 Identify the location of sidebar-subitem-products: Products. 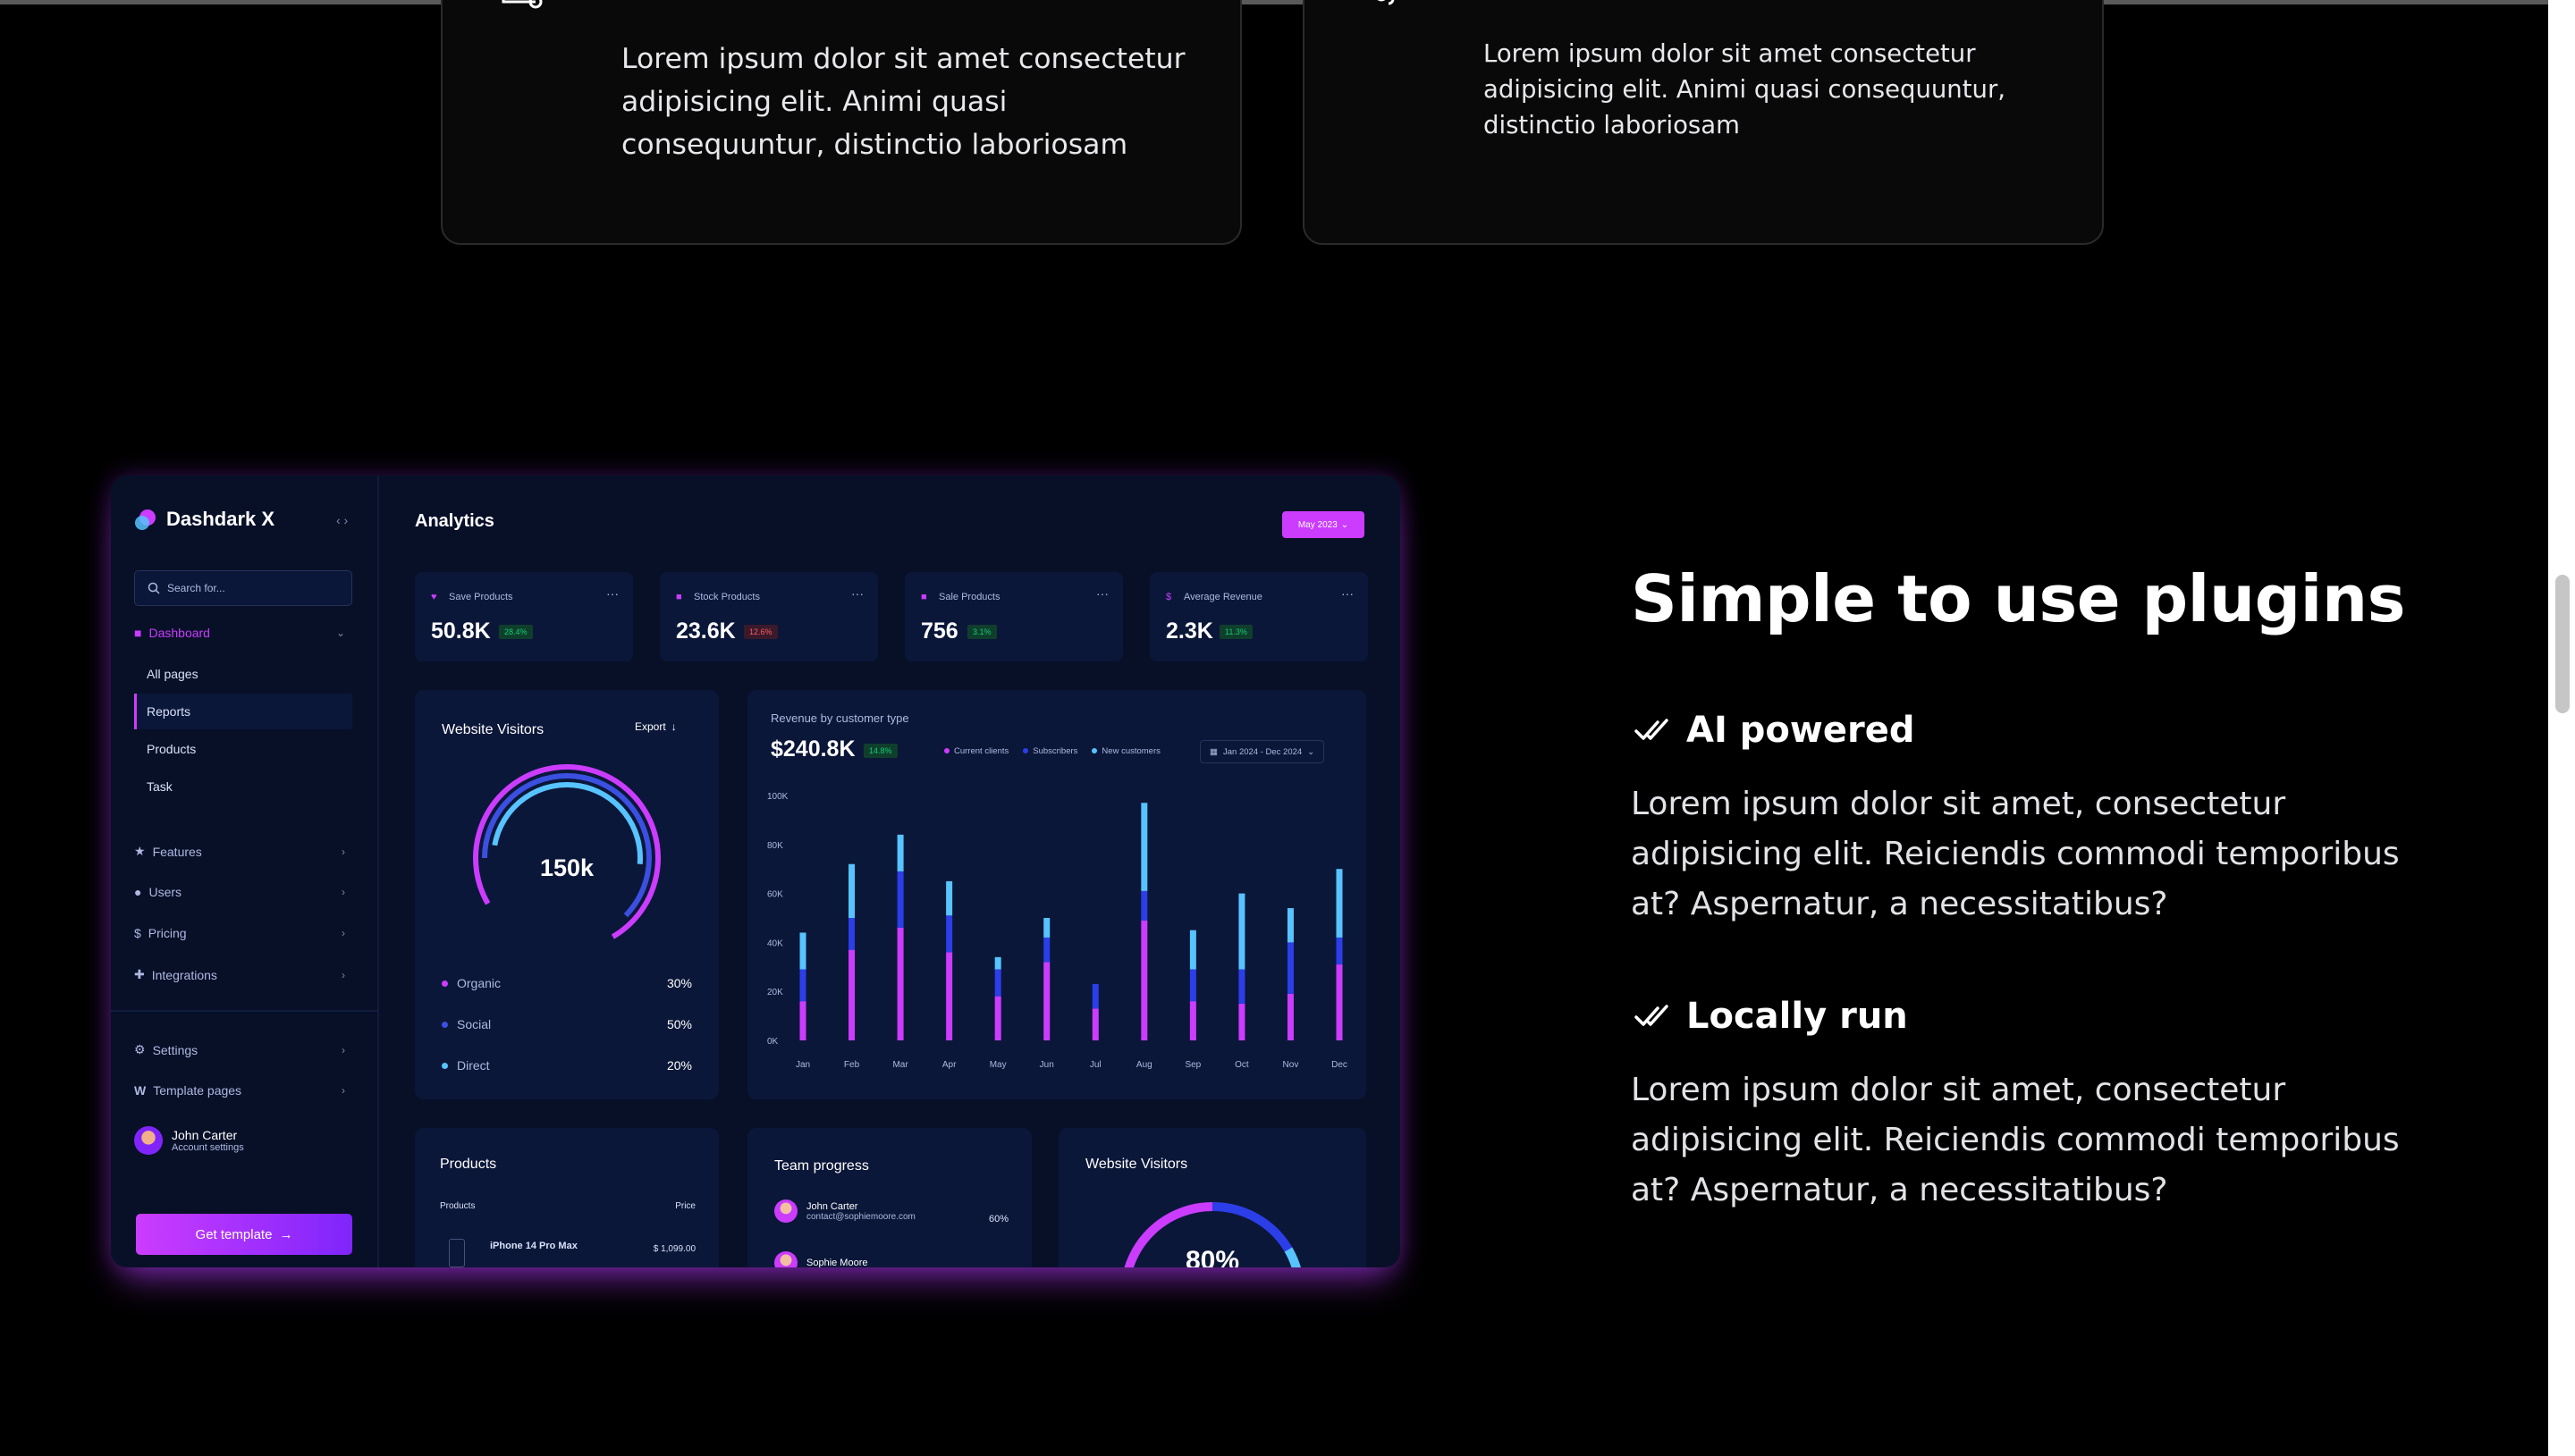
(243, 749).